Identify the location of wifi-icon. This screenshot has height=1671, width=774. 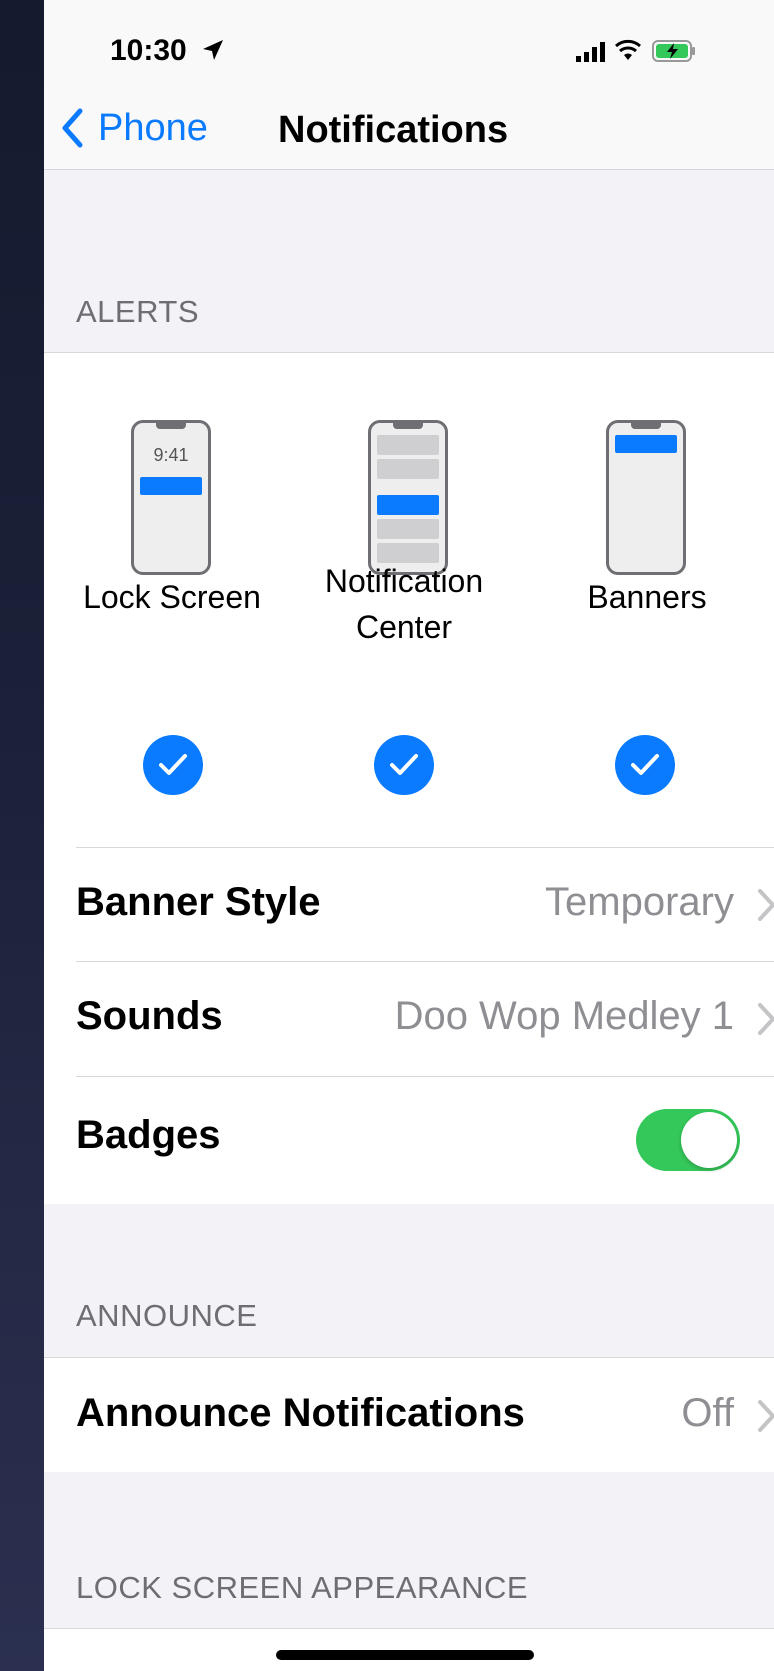
(628, 49).